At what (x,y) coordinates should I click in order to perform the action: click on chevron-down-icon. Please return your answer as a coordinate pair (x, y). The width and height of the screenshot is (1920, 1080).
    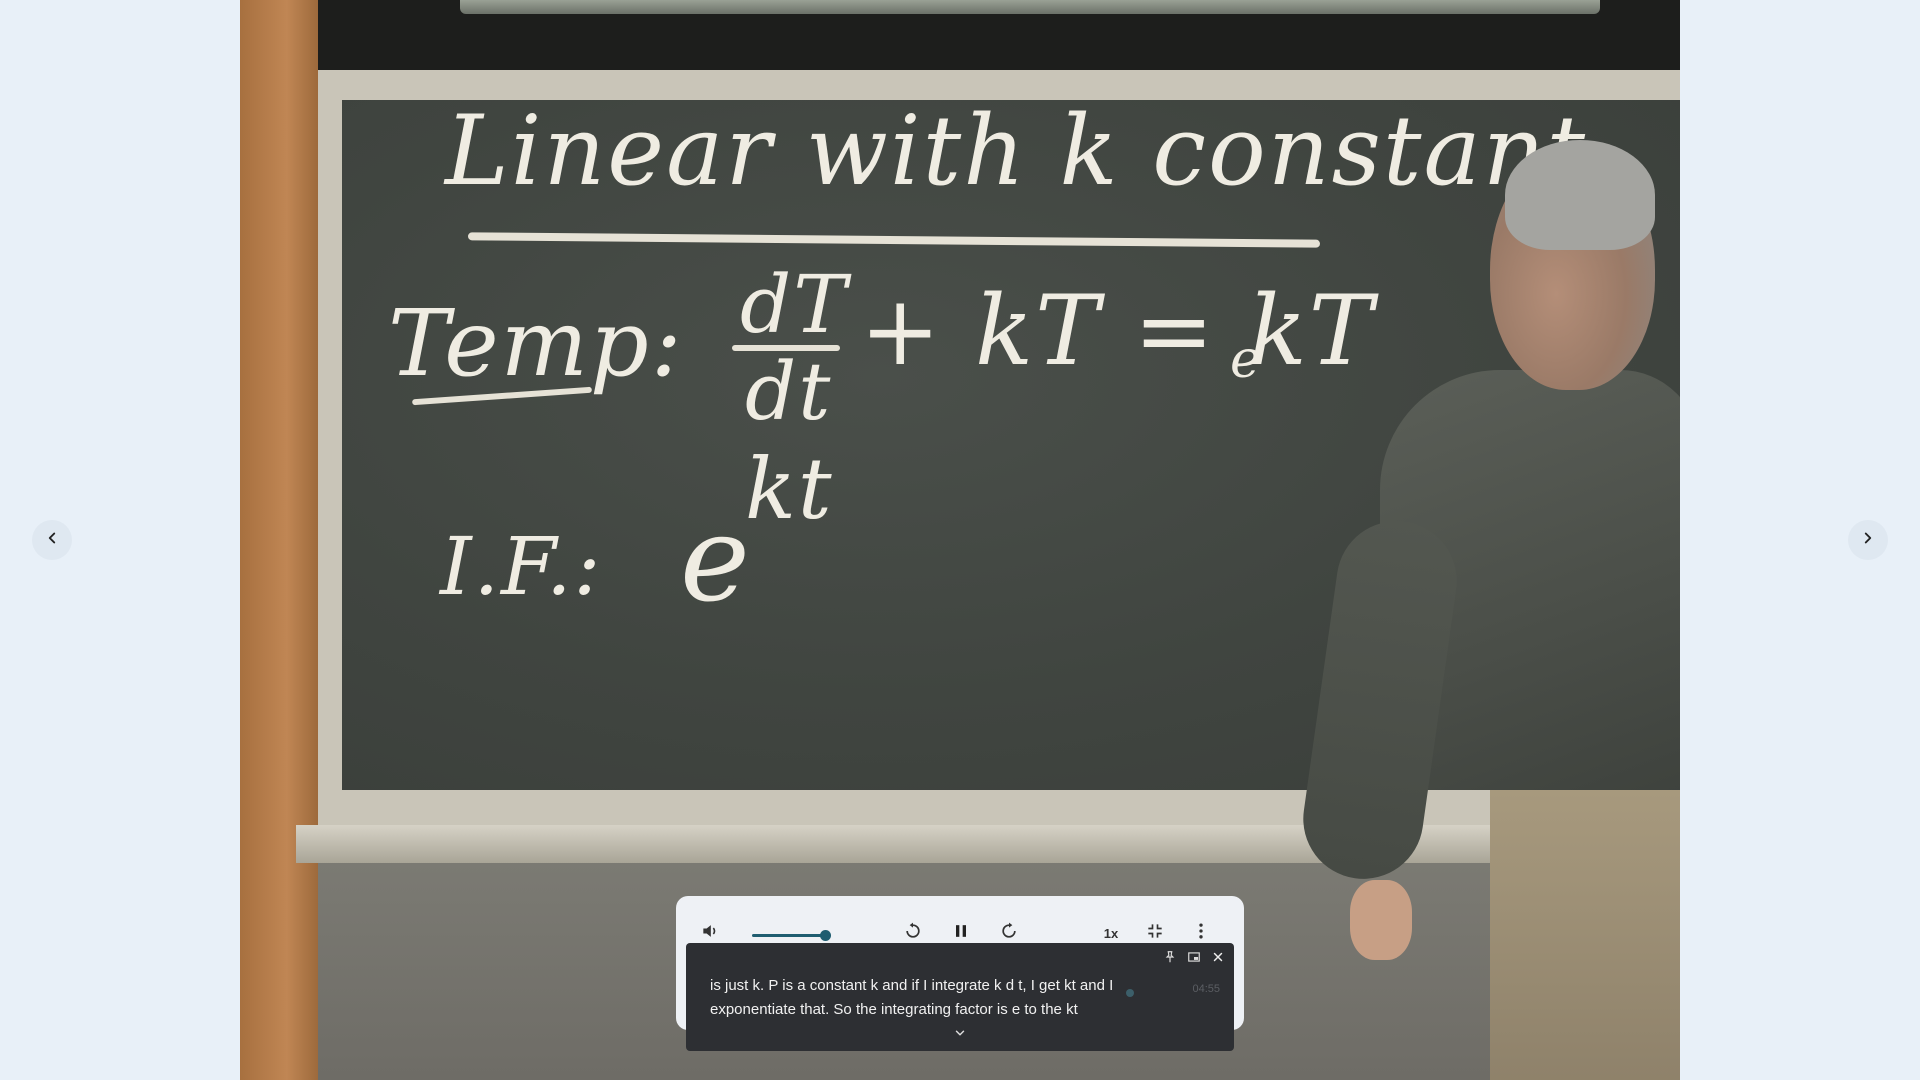
    Looking at the image, I should click on (960, 1035).